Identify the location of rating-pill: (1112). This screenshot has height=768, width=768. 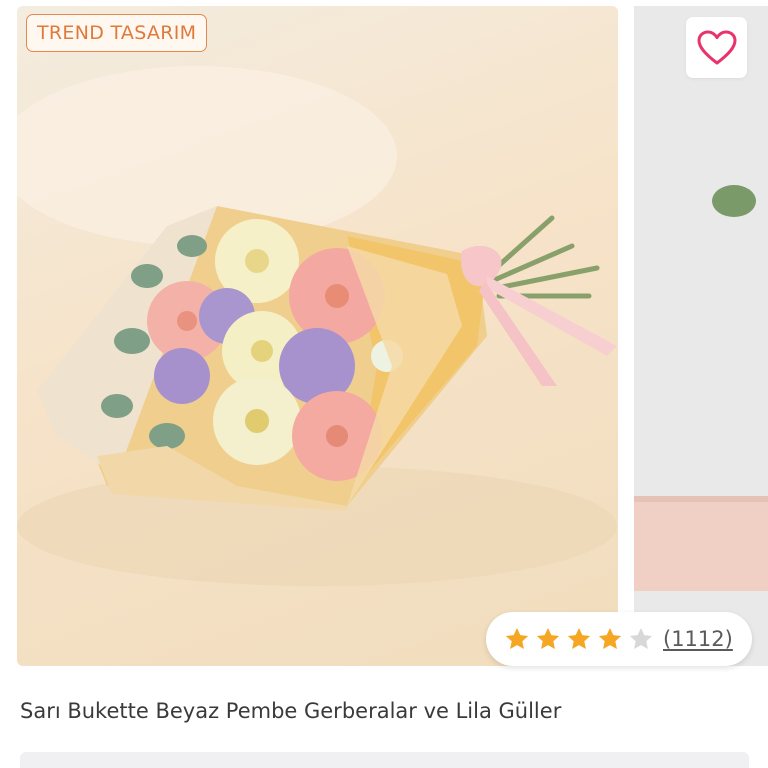
(619, 639).